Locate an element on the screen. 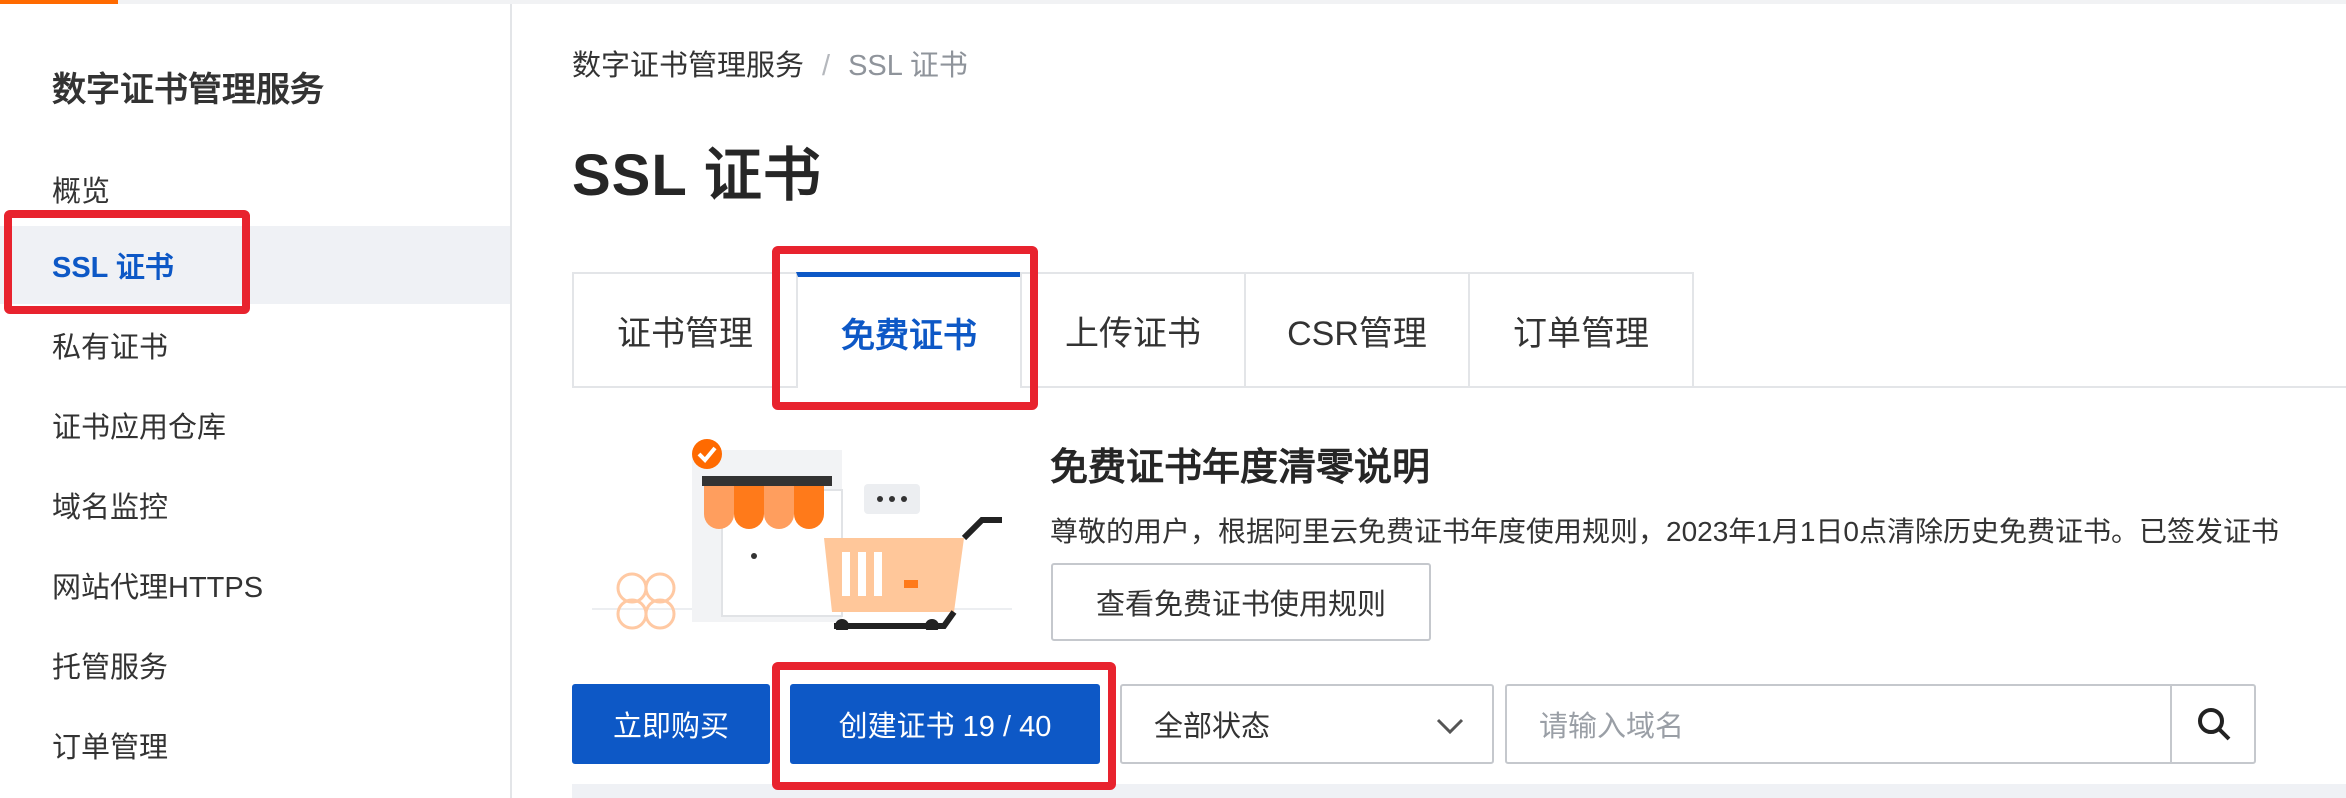  tab-free-certificate: 免费证书 is located at coordinates (909, 331).